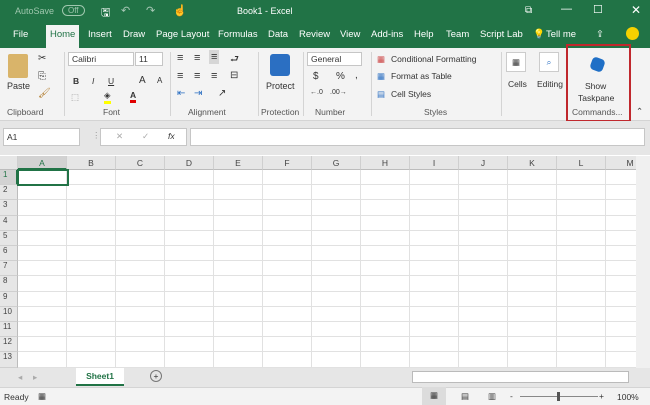  Describe the element at coordinates (561, 34) in the screenshot. I see `tell-me-search: Tell me` at that location.